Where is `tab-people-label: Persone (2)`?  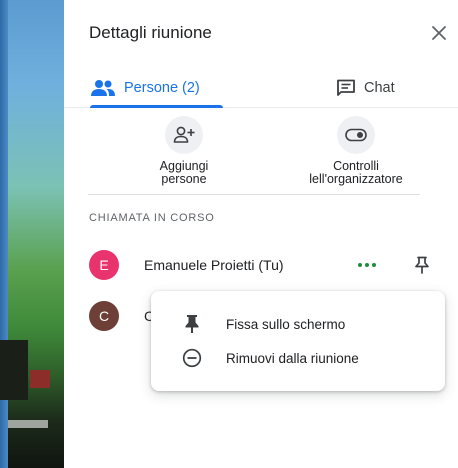 tab-people-label: Persone (2) is located at coordinates (162, 88).